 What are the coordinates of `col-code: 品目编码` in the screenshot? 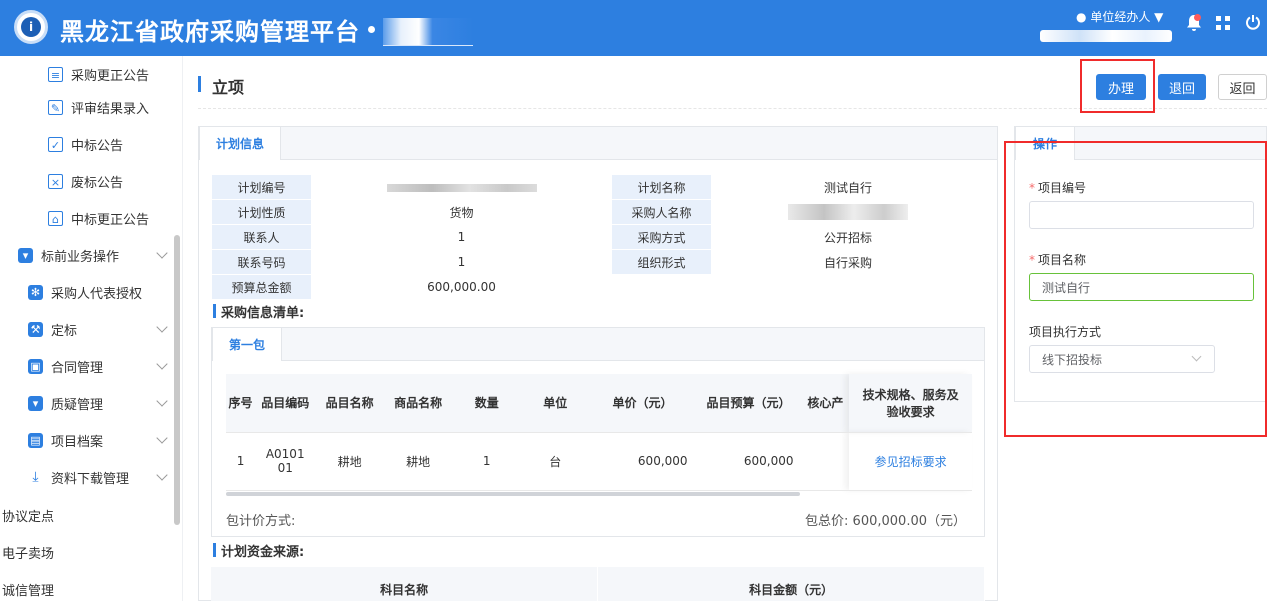 It's located at (285, 403).